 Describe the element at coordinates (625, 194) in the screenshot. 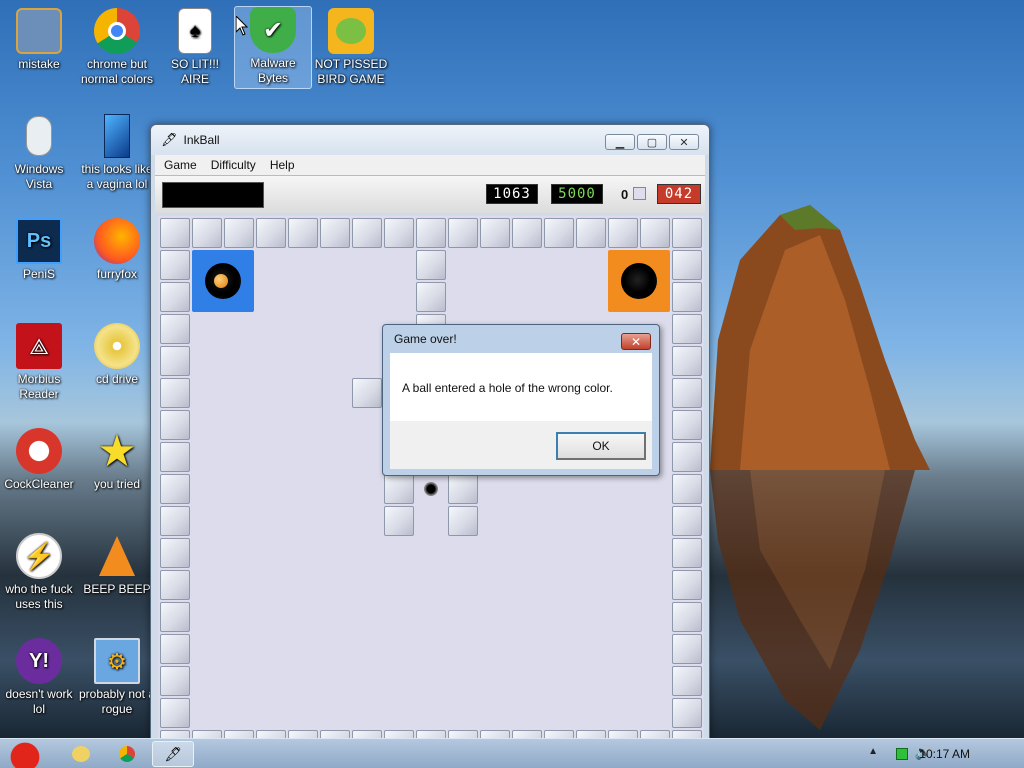

I see `balls-left-count: 0` at that location.